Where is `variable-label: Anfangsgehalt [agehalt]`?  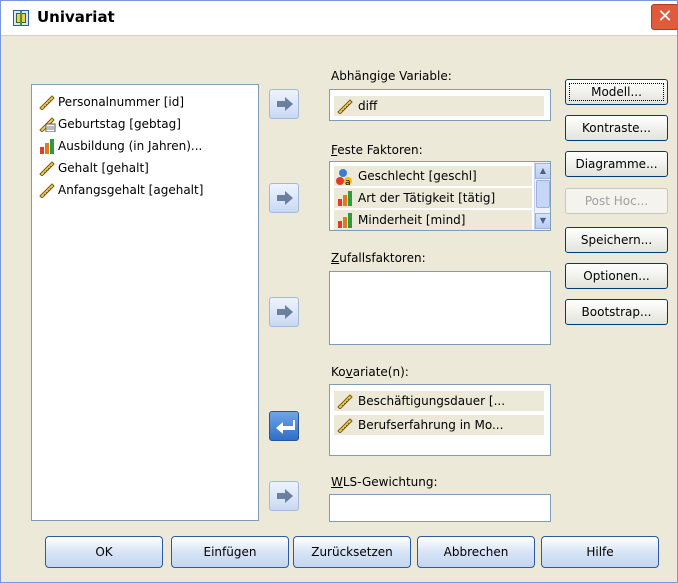
variable-label: Anfangsgehalt [agehalt] is located at coordinates (131, 190).